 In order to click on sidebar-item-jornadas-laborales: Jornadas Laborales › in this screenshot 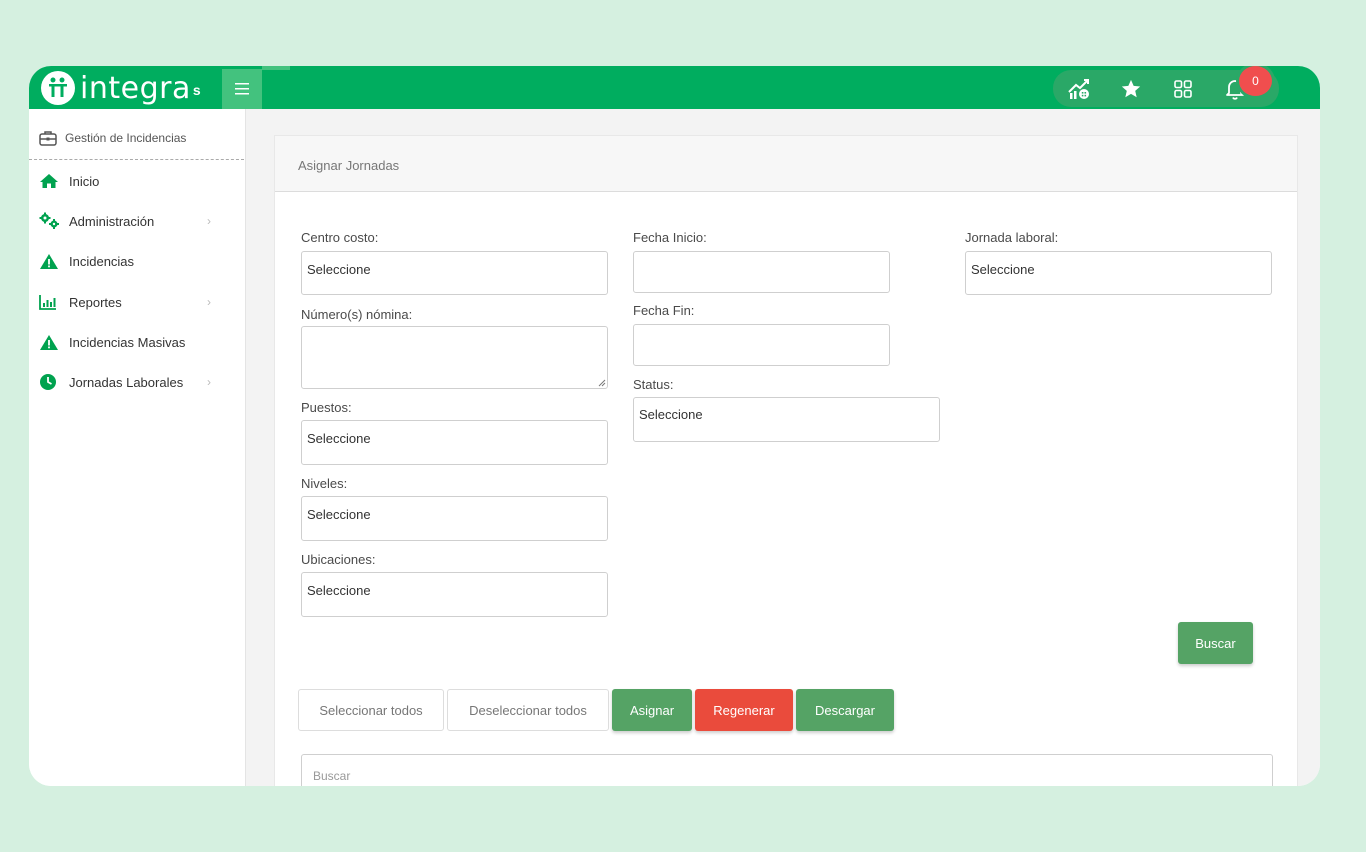, I will do `click(129, 382)`.